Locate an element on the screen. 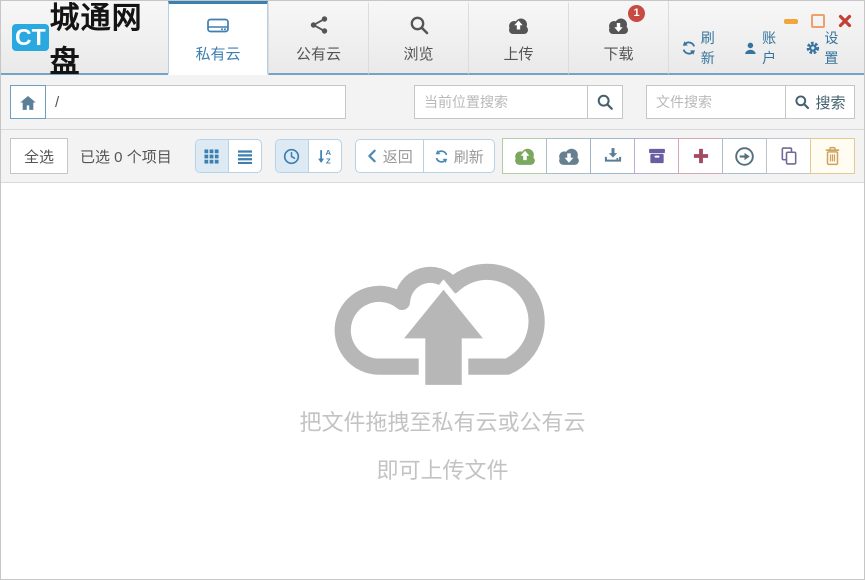 The width and height of the screenshot is (865, 580). svg-text: A is located at coordinates (329, 152).